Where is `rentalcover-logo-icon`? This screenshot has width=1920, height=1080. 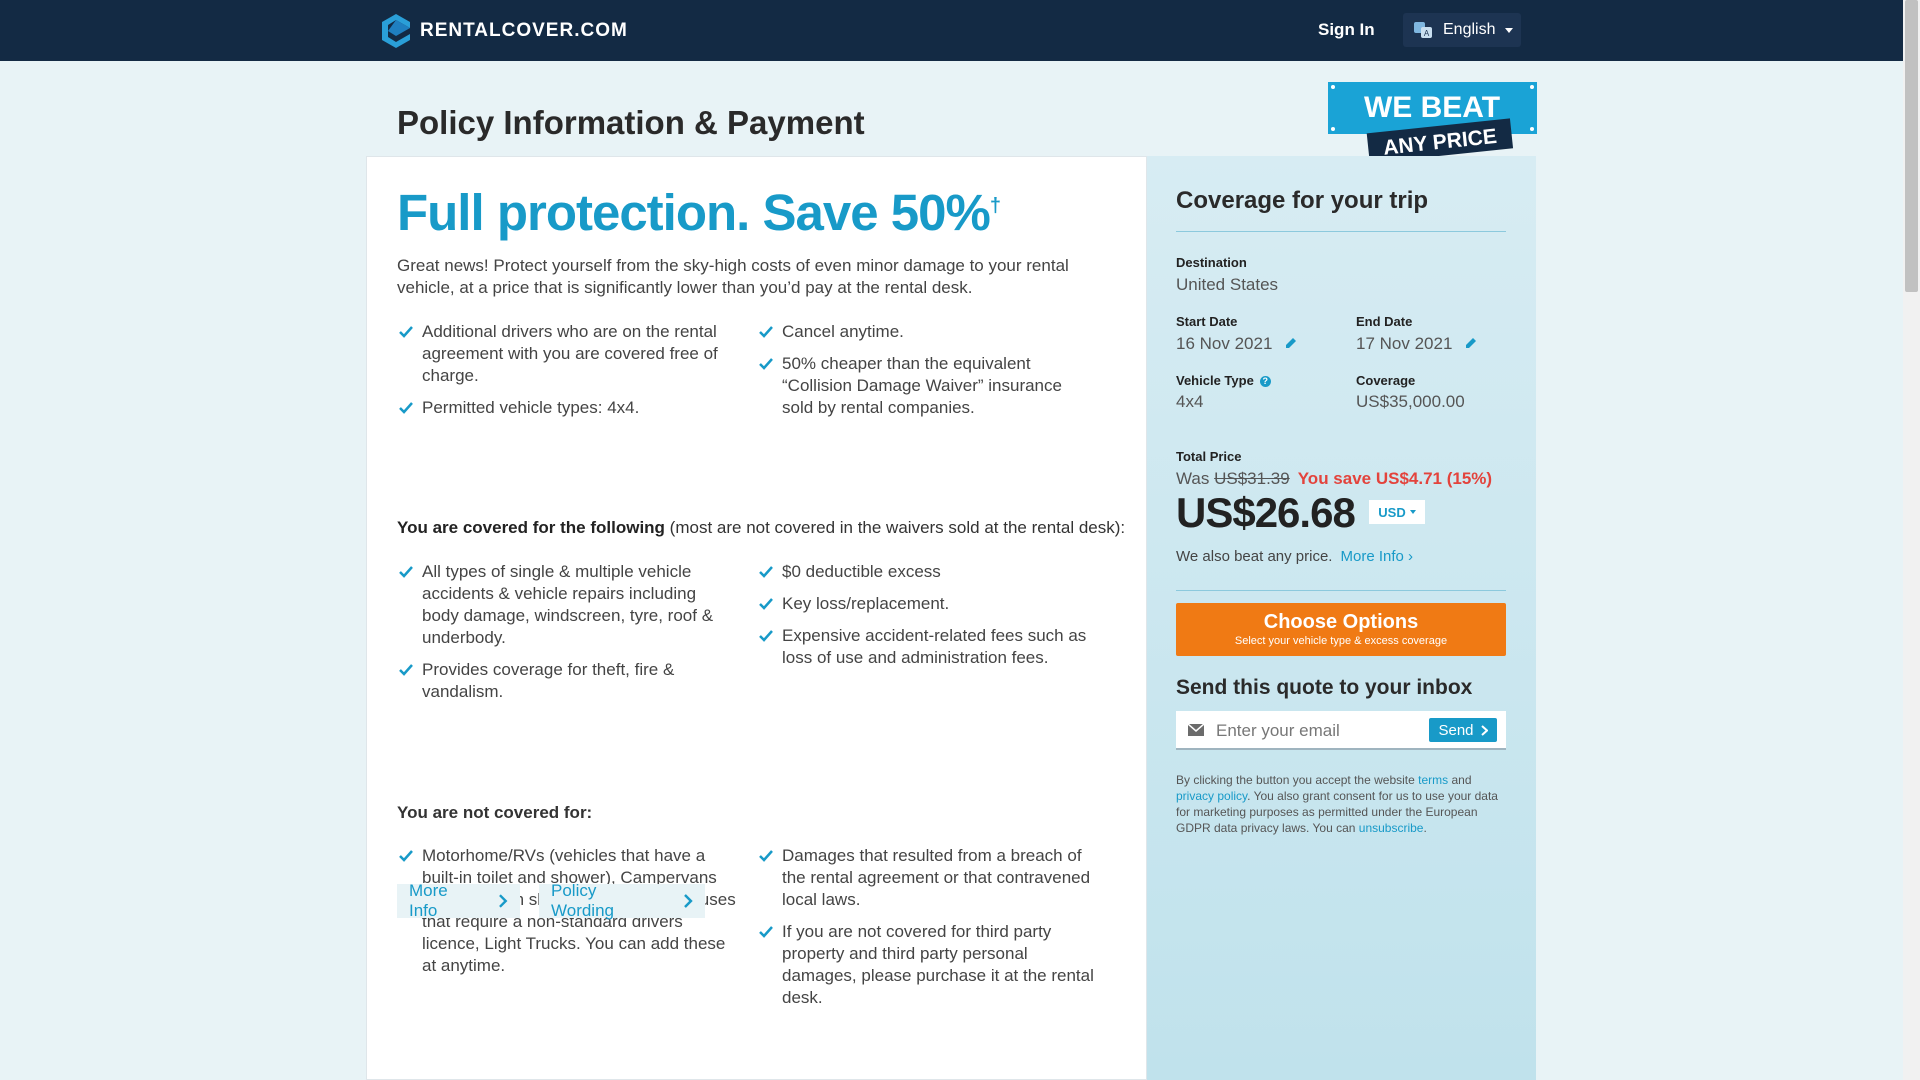 rentalcover-logo-icon is located at coordinates (396, 31).